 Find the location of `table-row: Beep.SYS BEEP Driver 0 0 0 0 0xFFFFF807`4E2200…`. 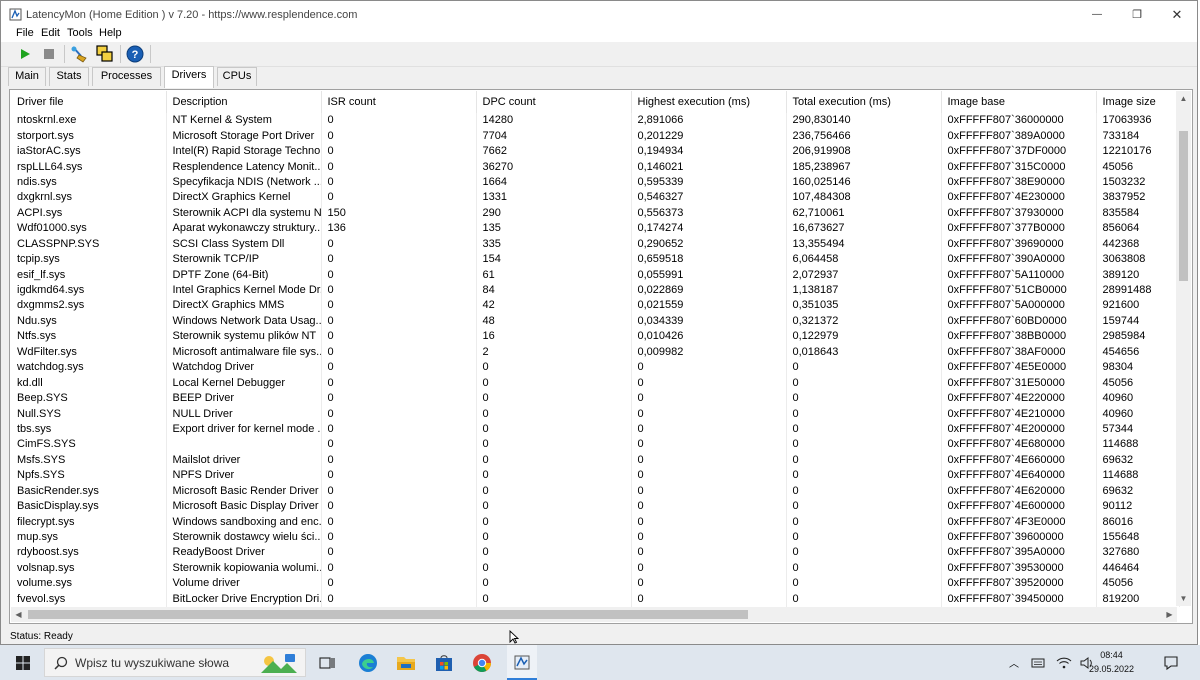

table-row: Beep.SYS BEEP Driver 0 0 0 0 0xFFFFF807`4E2200… is located at coordinates (595, 398).